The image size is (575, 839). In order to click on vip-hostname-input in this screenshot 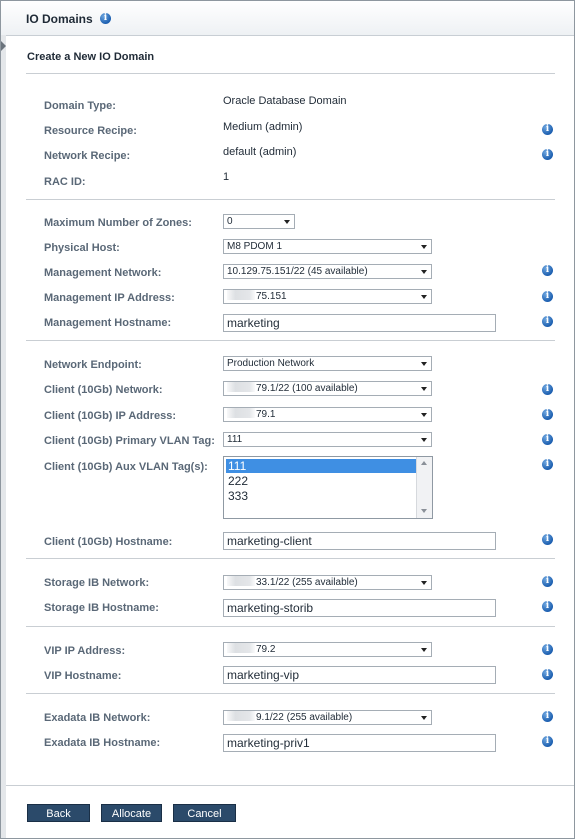, I will do `click(359, 675)`.